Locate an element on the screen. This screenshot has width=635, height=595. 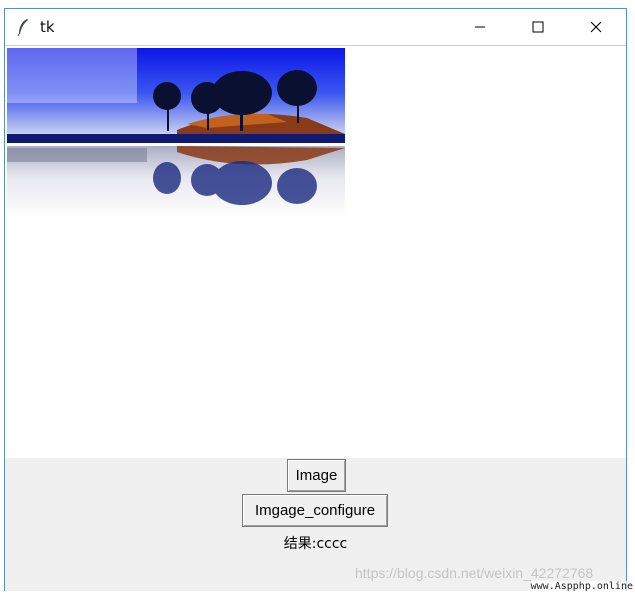
window-title: tk is located at coordinates (47, 27).